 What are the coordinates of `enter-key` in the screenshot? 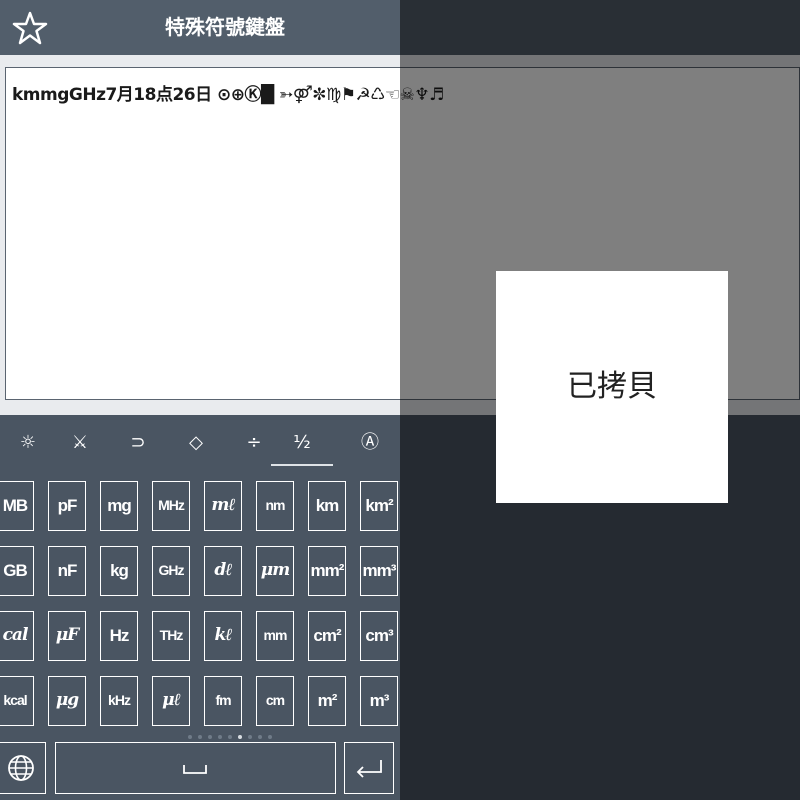 It's located at (369, 768).